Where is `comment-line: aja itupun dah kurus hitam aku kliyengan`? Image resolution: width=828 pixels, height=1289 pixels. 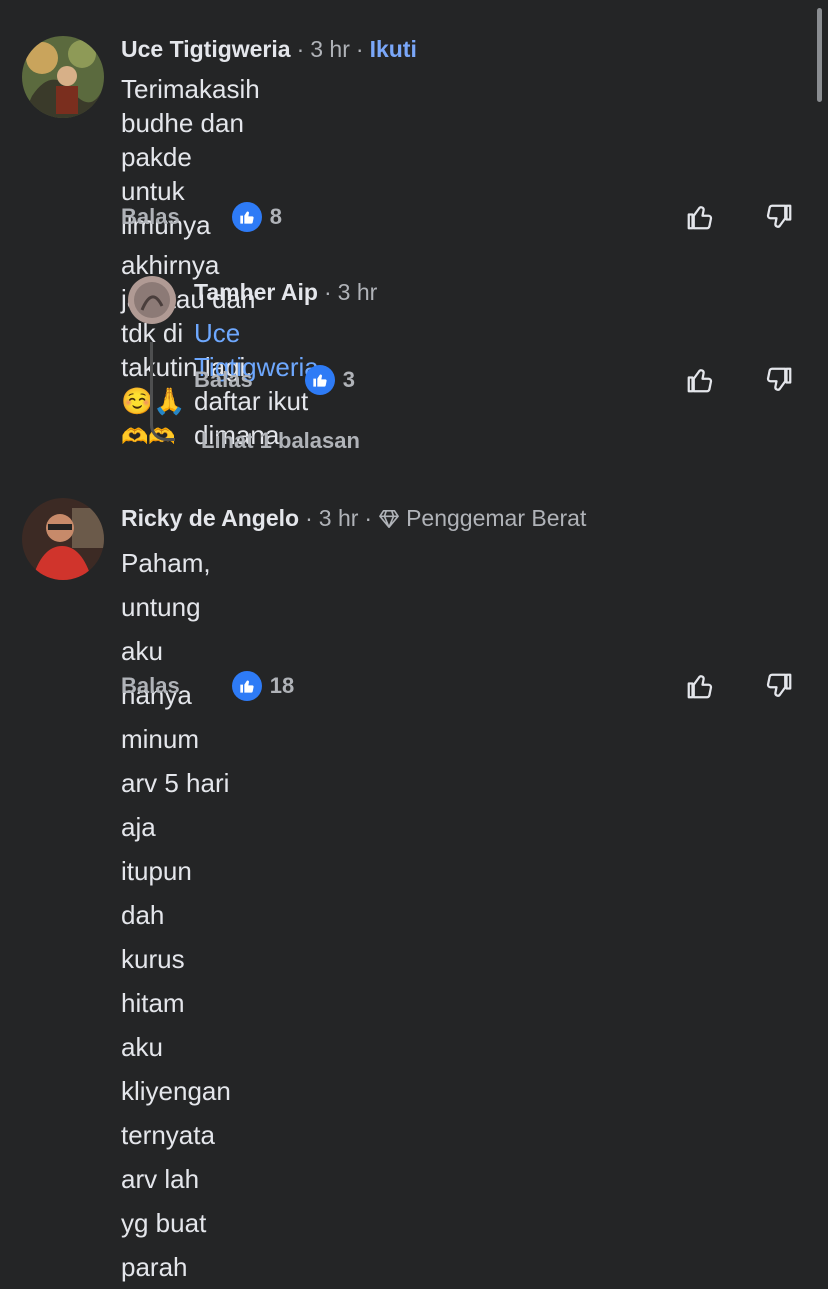 comment-line: aja itupun dah kurus hitam aku kliyengan is located at coordinates (176, 959).